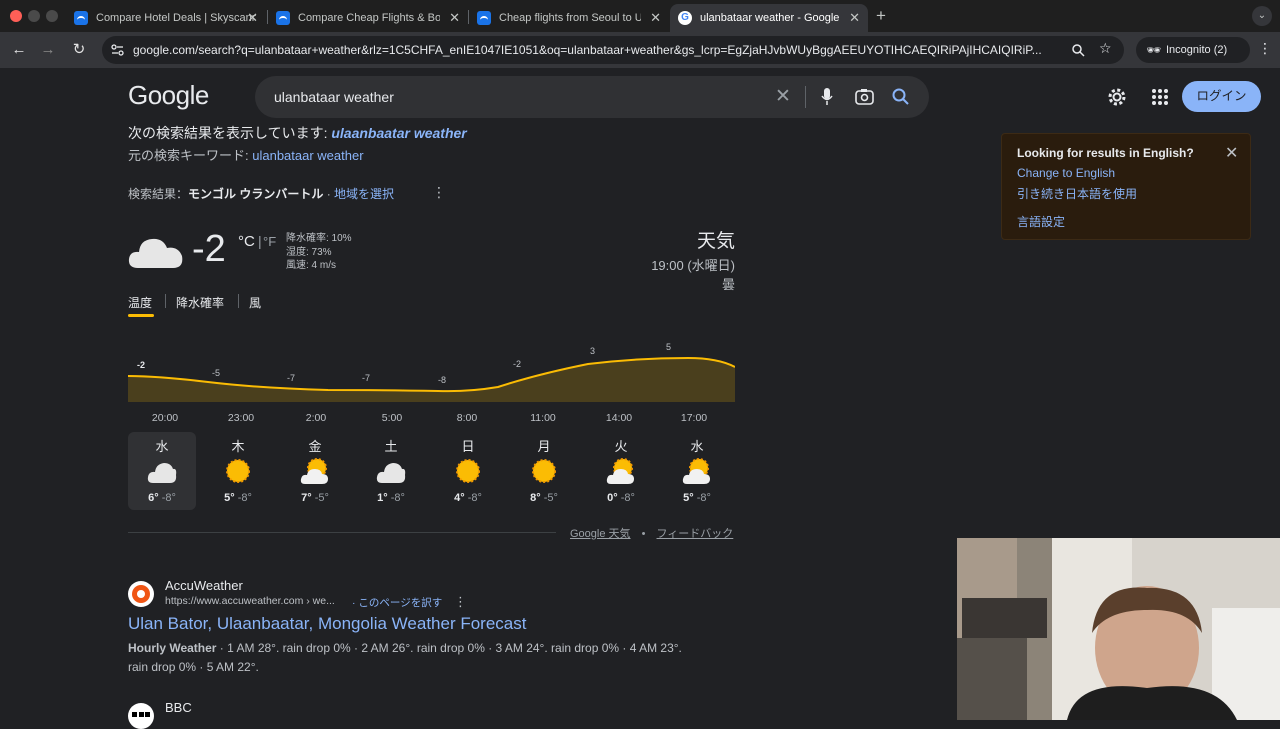 The image size is (1280, 729). I want to click on incognito-icon: 🕶, so click(1154, 50).